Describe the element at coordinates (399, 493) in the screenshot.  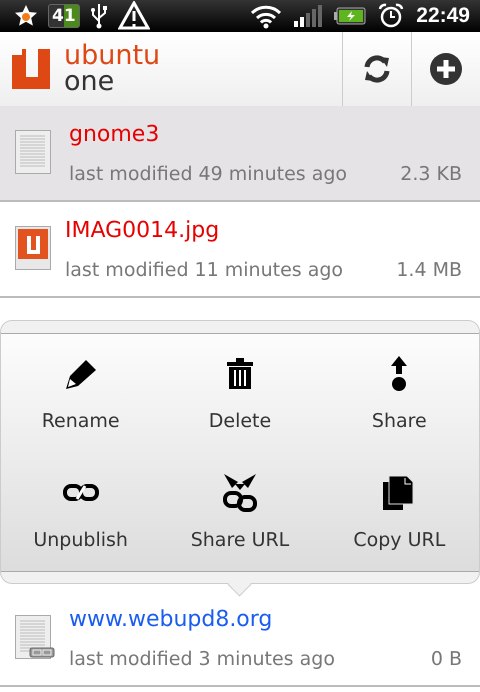
I see `copy-icon` at that location.